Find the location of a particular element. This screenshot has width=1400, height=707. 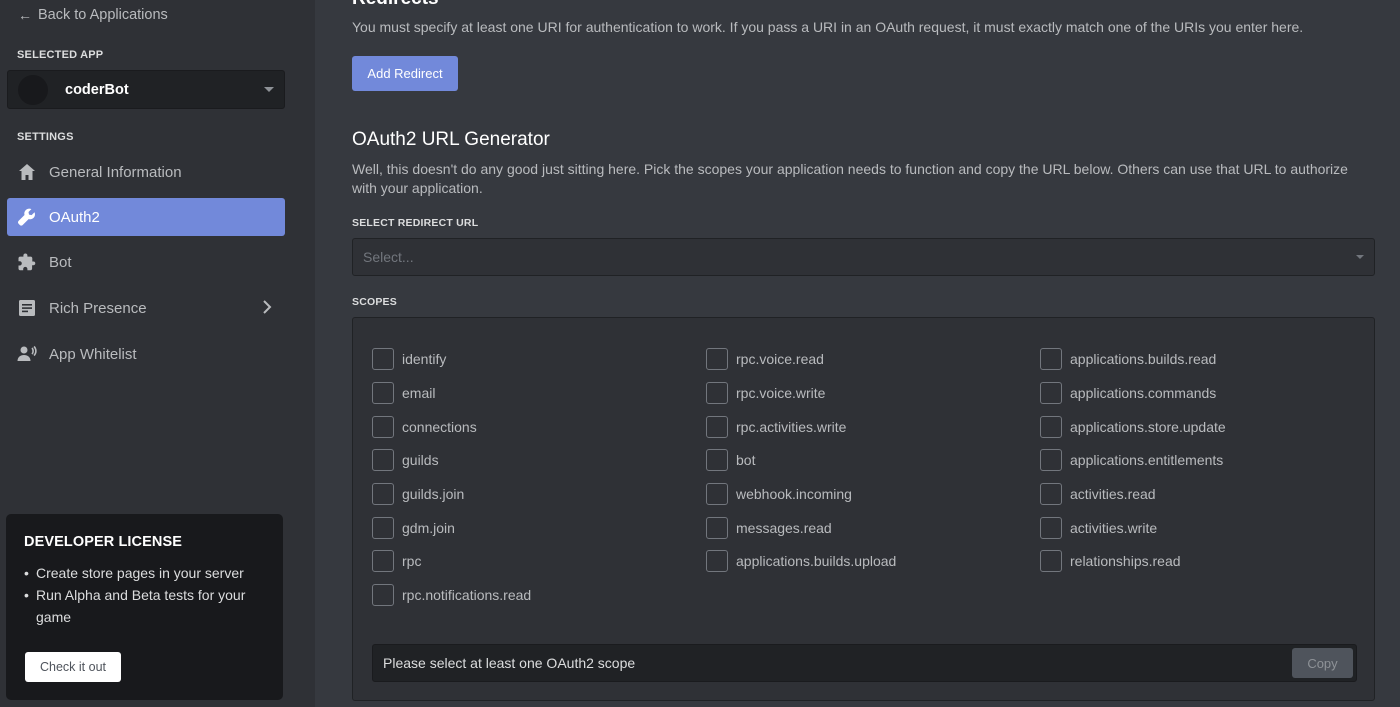

scope-checkbox-rpc-notifications-read: rpc.notifications.read is located at coordinates (451, 595).